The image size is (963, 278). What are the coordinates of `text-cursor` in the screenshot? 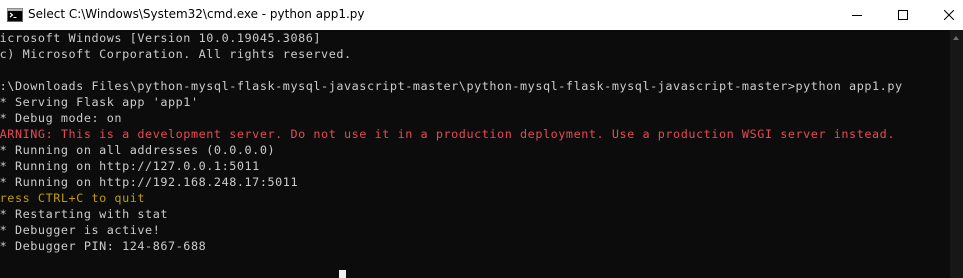 It's located at (342, 274).